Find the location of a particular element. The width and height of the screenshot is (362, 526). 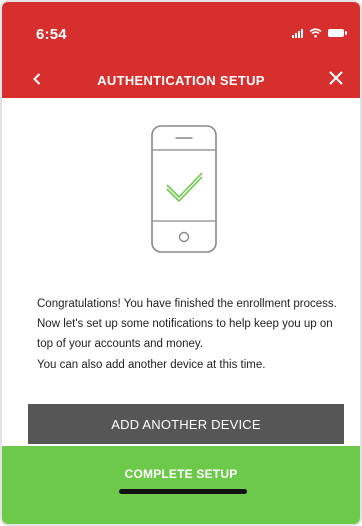

close-icon is located at coordinates (336, 78).